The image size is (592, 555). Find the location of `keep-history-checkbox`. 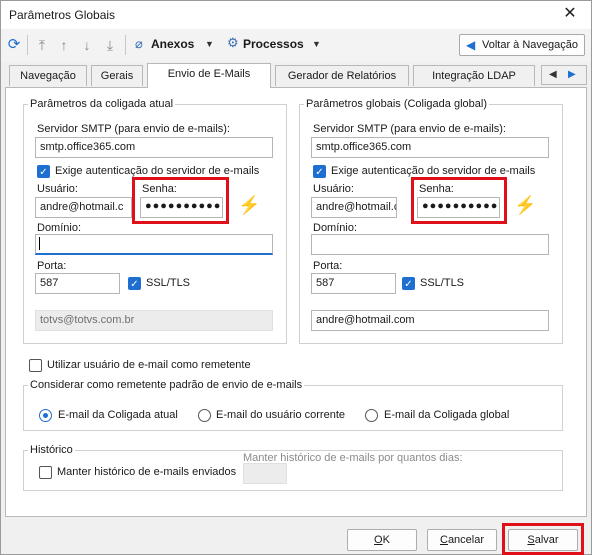

keep-history-checkbox is located at coordinates (45, 472).